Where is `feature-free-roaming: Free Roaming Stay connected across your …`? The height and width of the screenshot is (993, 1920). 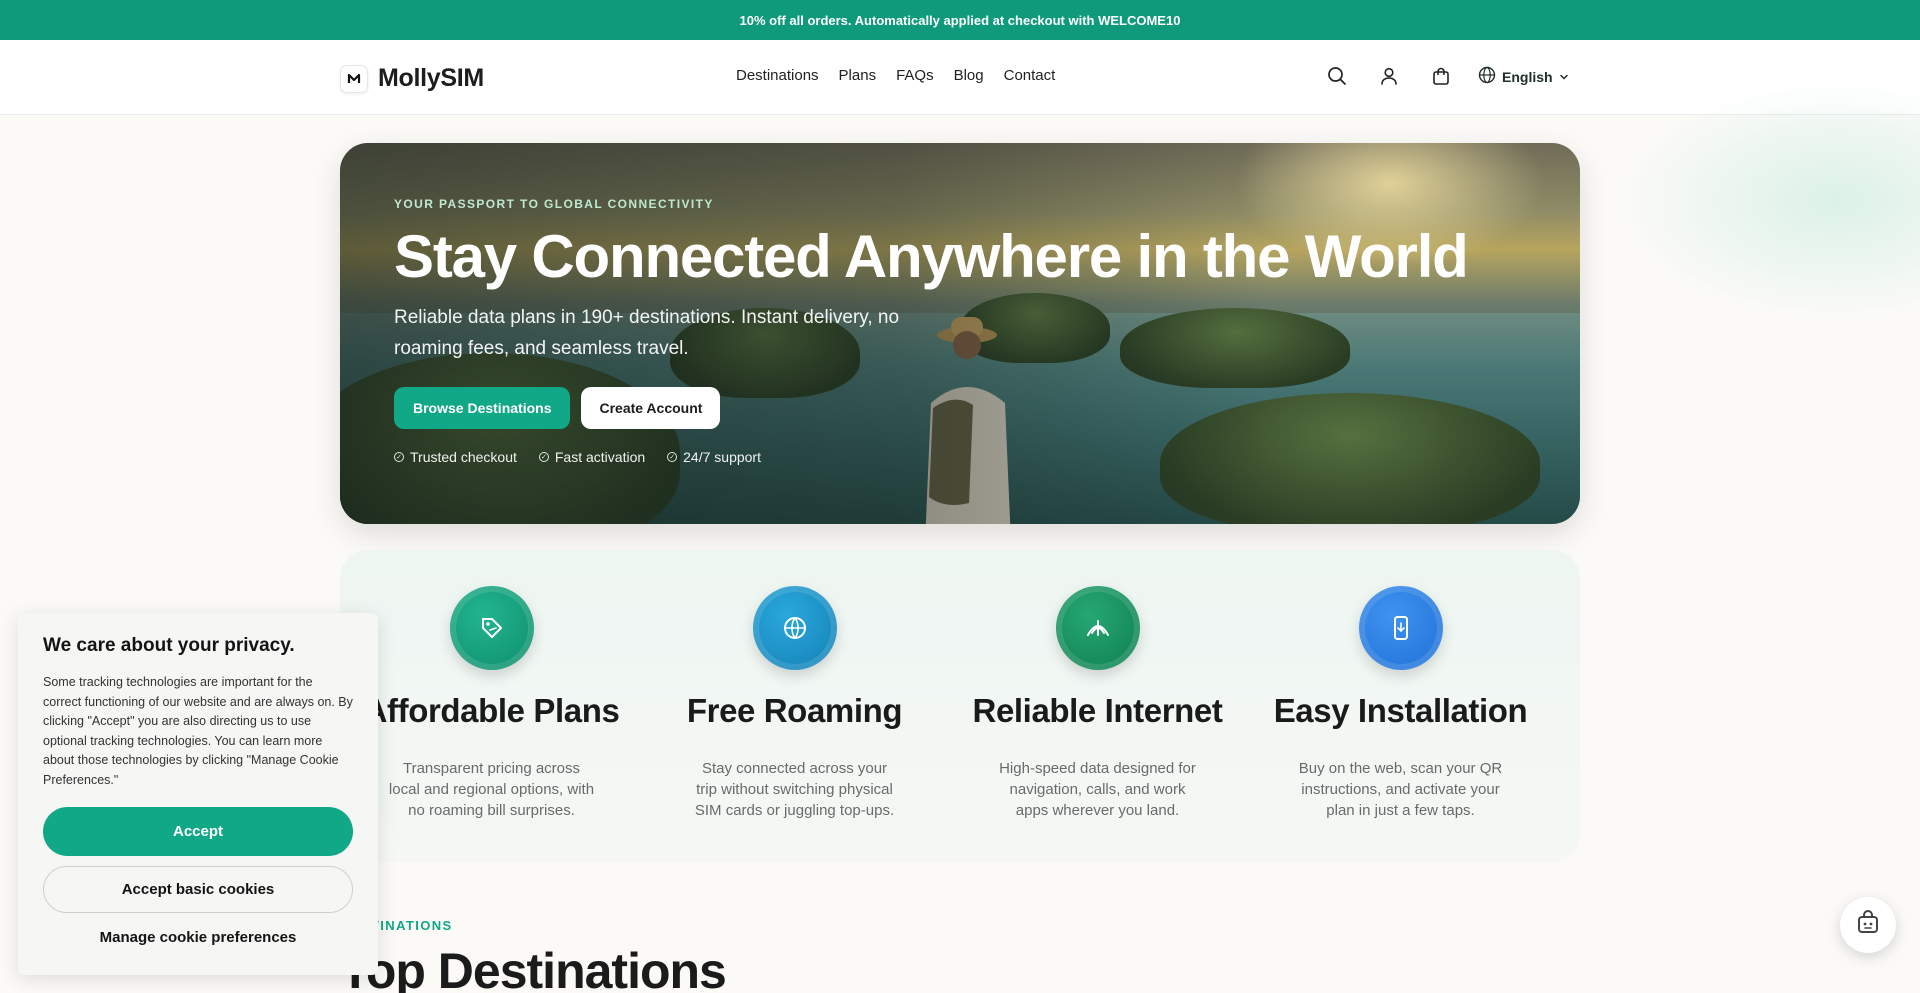
feature-free-roaming: Free Roaming Stay connected across your … is located at coordinates (794, 706).